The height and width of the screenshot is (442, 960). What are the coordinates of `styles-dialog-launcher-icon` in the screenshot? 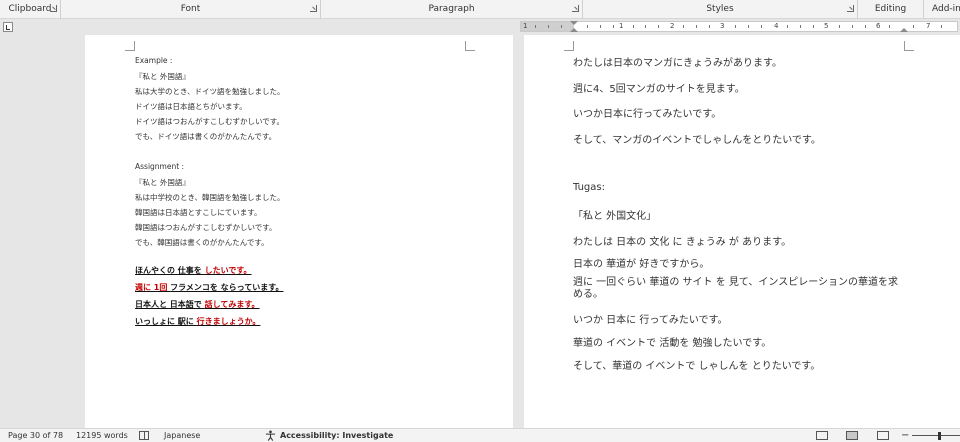 It's located at (850, 8).